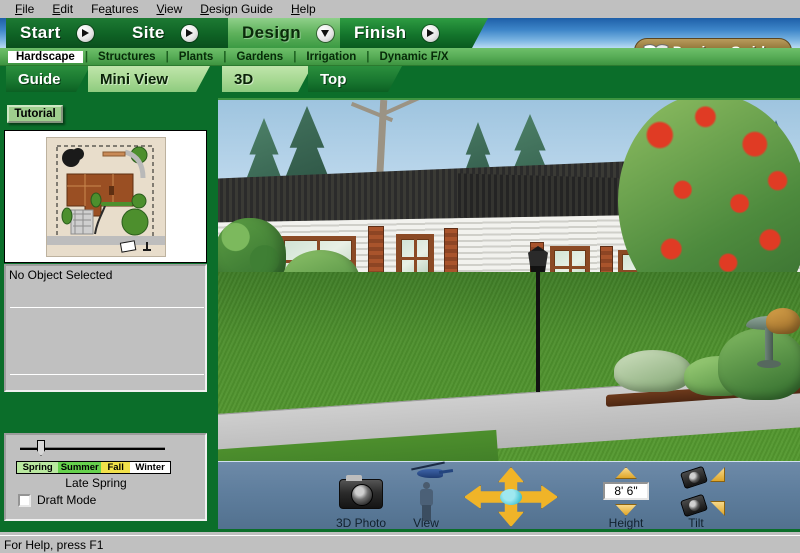 The height and width of the screenshot is (553, 800). Describe the element at coordinates (61, 275) in the screenshot. I see `selection-status-label: No Object Selected` at that location.